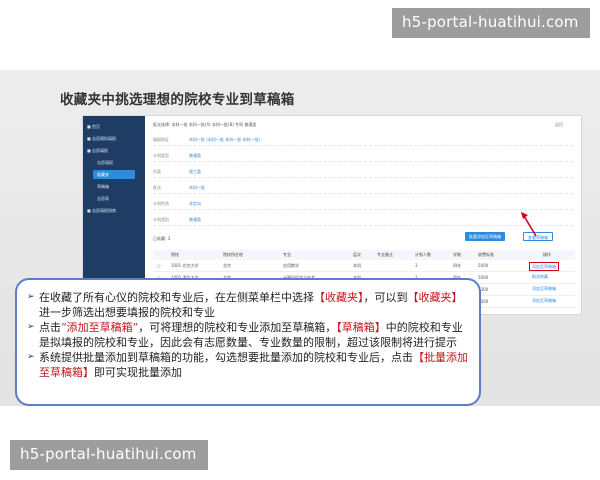 The width and height of the screenshot is (600, 480). What do you see at coordinates (540, 277) in the screenshot?
I see `cancel-favorite-link: 取消收藏` at bounding box center [540, 277].